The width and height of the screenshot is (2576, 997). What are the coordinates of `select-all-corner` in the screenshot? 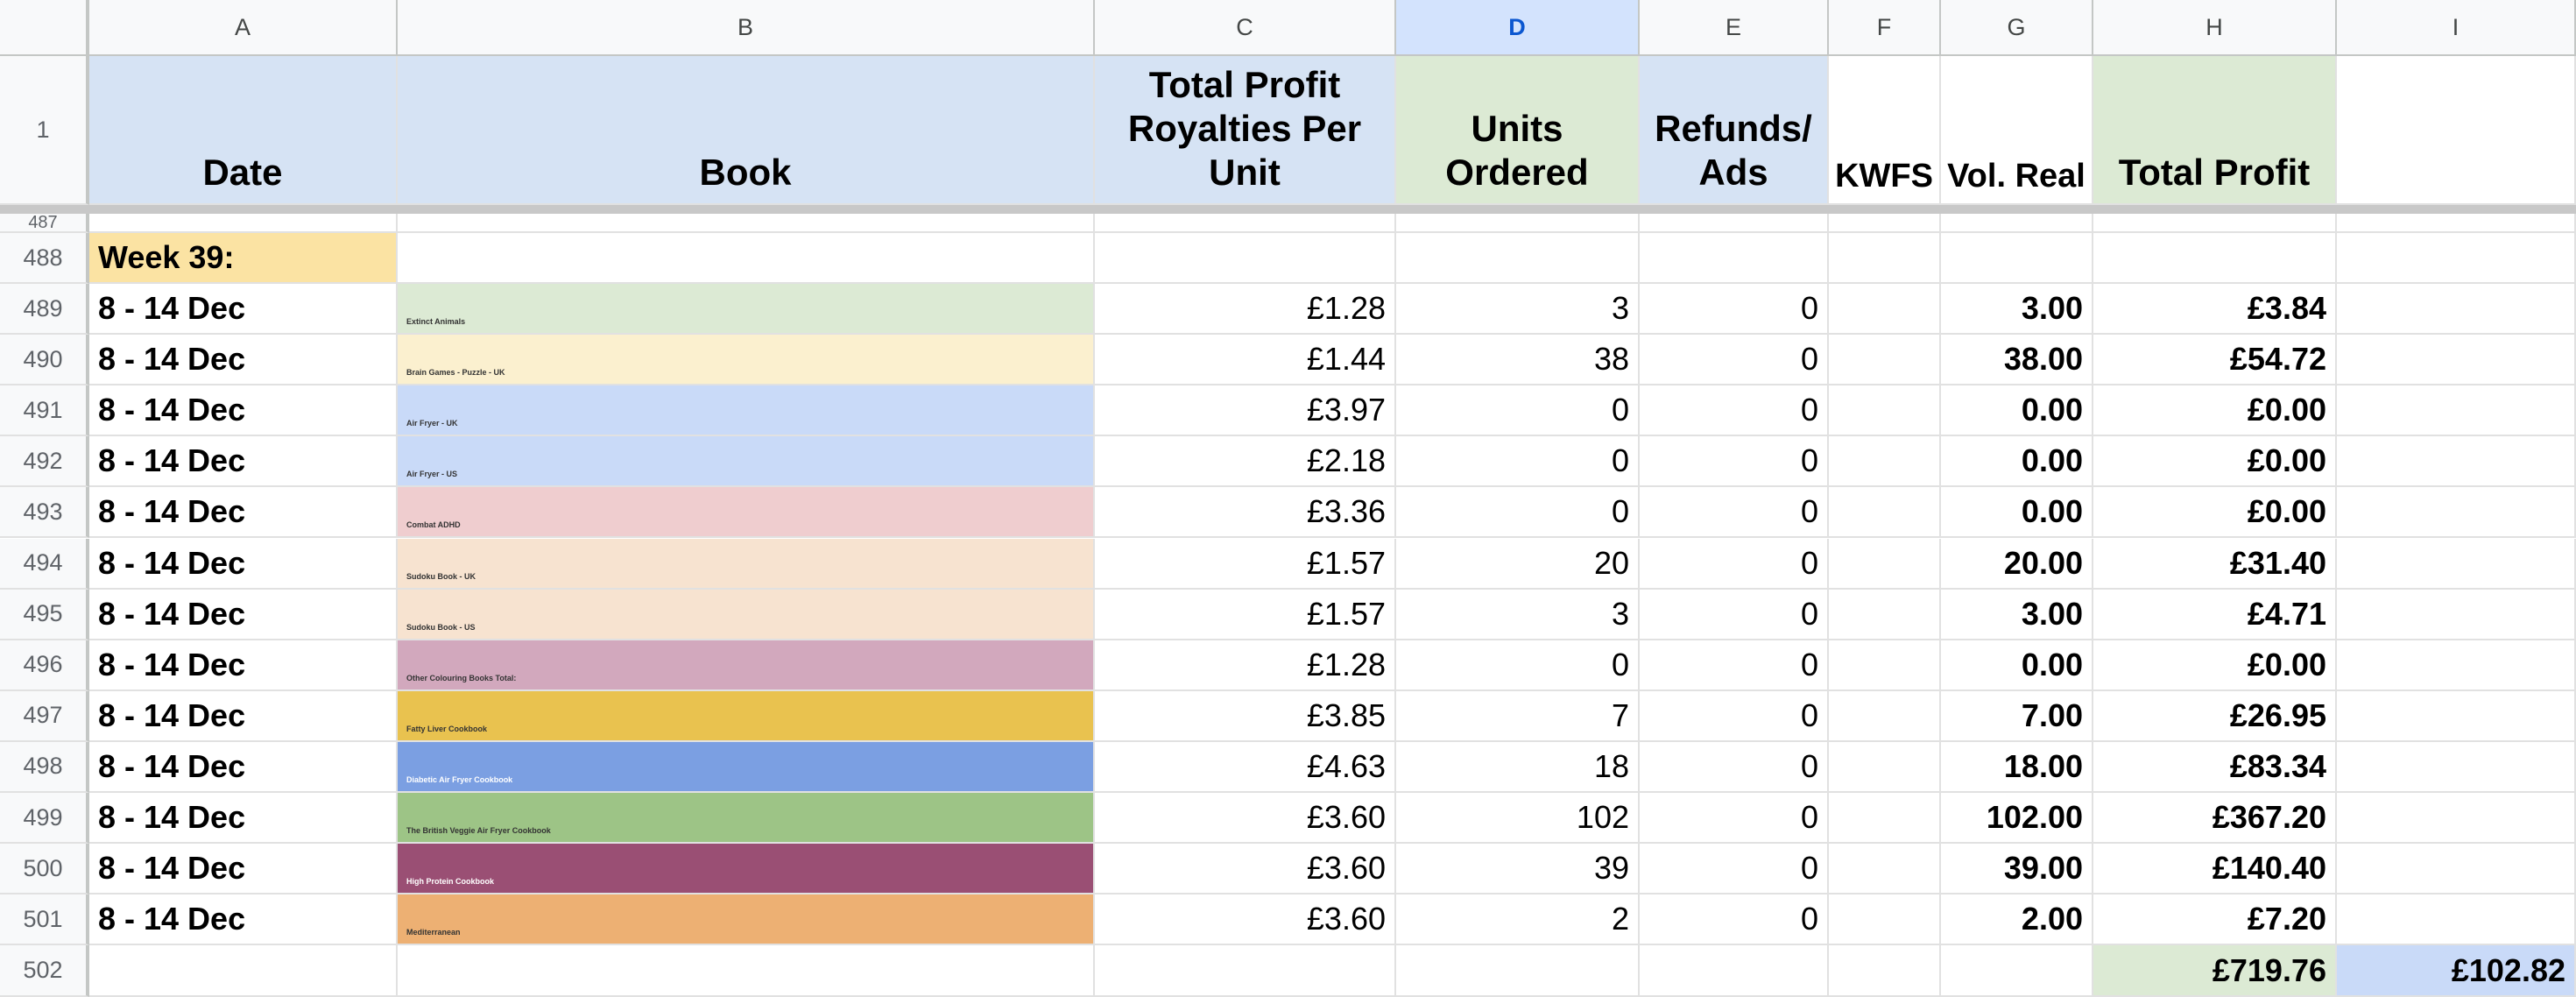 It's located at (44, 28).